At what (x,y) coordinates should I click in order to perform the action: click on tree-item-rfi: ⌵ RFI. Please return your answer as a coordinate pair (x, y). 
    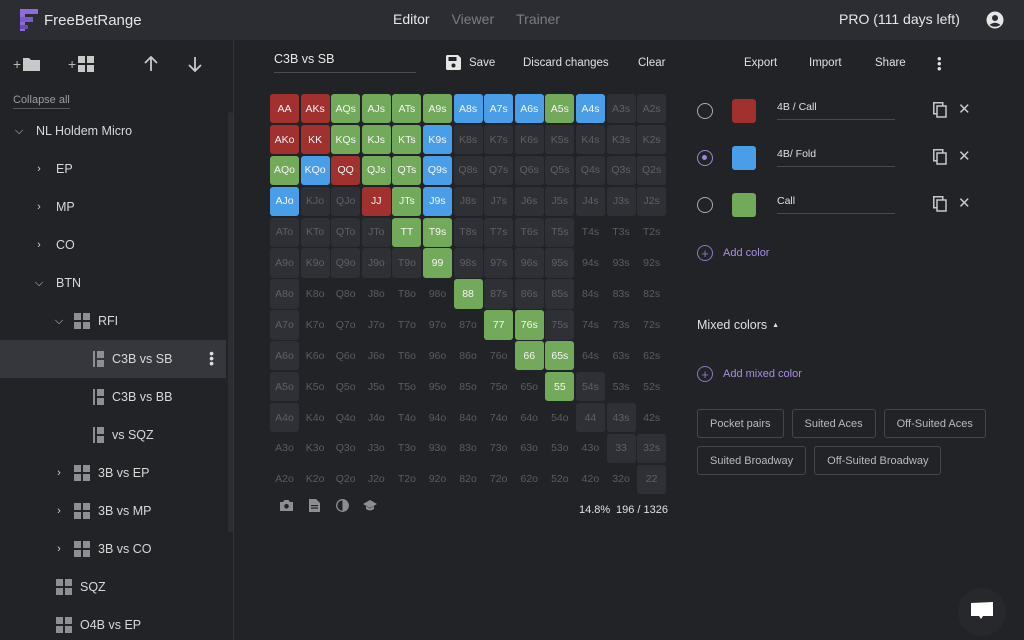
    Looking at the image, I should click on (113, 321).